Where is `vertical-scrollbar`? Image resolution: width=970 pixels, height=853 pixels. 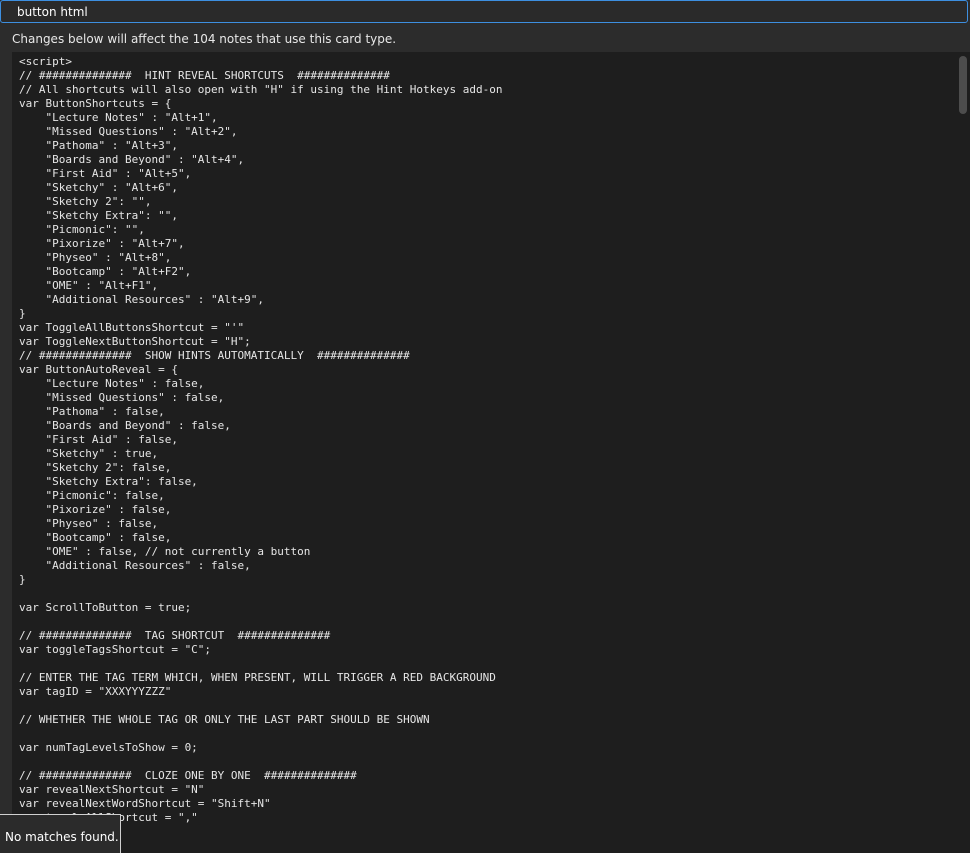 vertical-scrollbar is located at coordinates (963, 452).